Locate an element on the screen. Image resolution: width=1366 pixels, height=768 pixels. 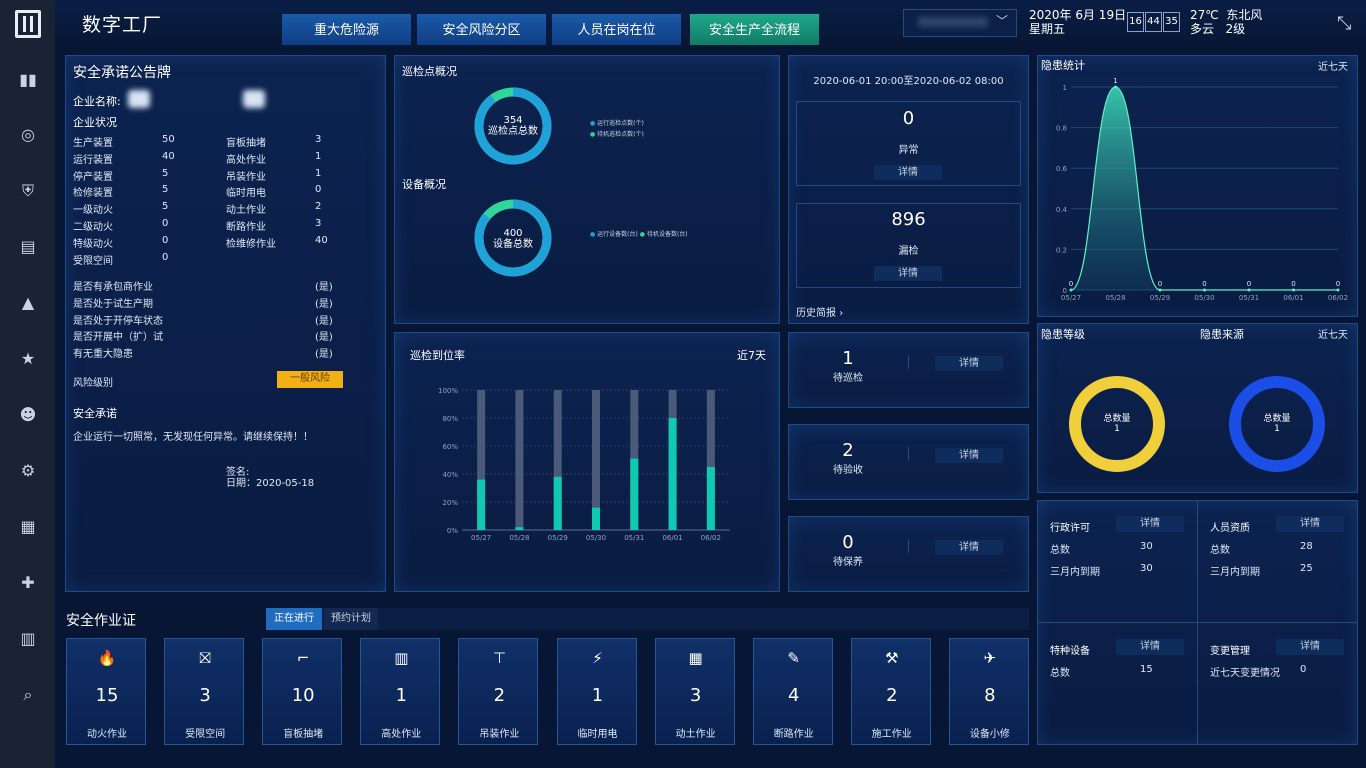
company-label: 企业名称: is located at coordinates (97, 101).